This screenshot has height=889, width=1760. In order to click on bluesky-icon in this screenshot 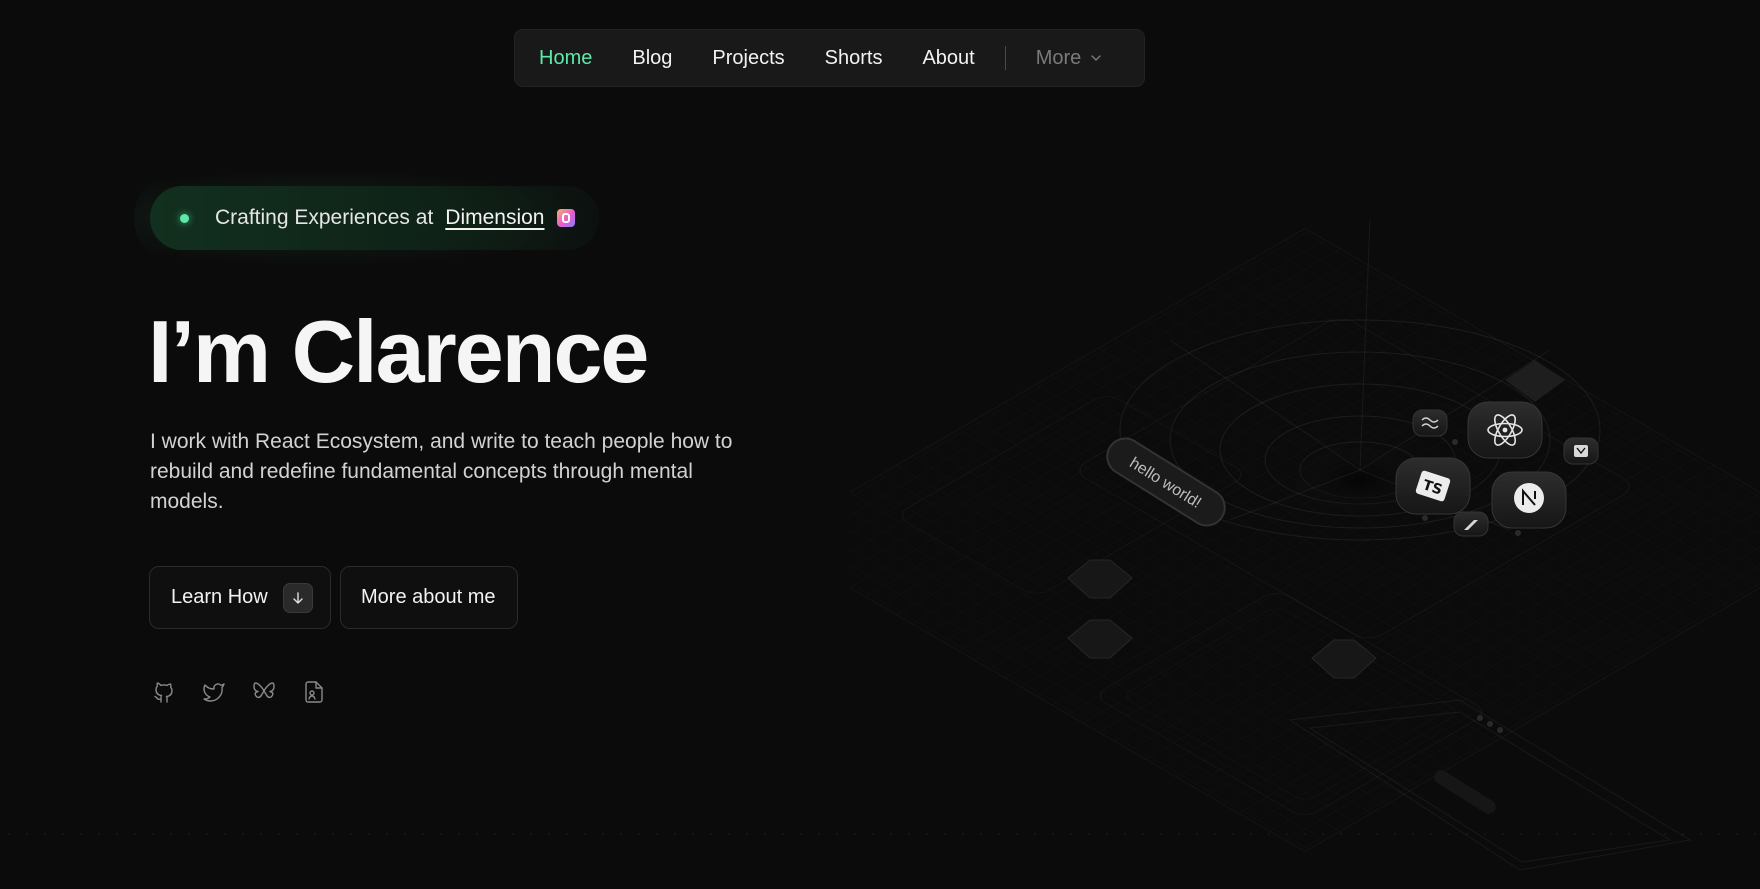, I will do `click(264, 692)`.